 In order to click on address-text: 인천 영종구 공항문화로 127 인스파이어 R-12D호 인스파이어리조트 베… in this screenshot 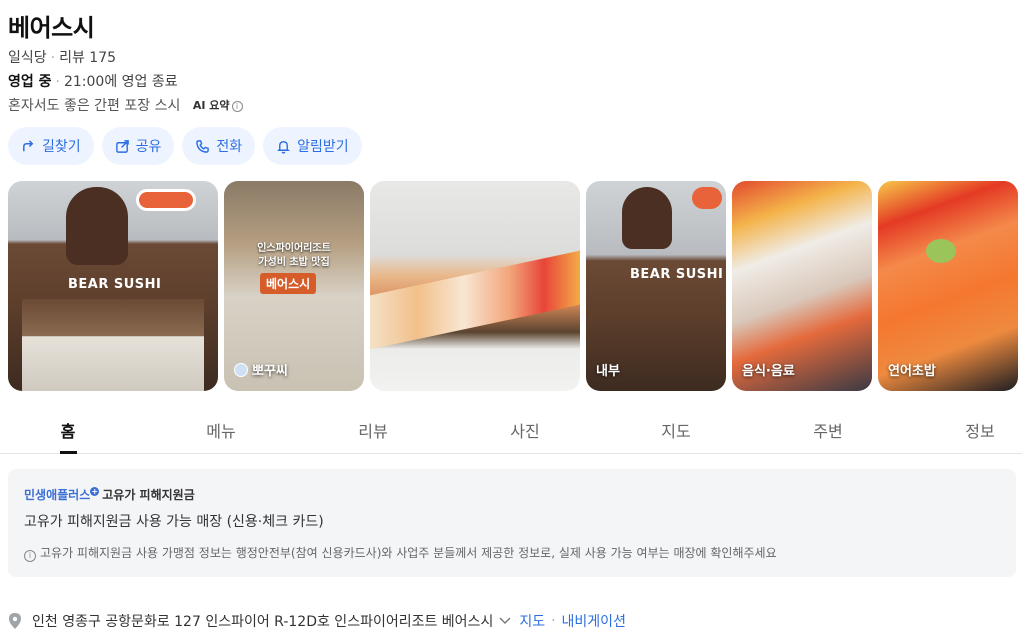, I will do `click(262, 621)`.